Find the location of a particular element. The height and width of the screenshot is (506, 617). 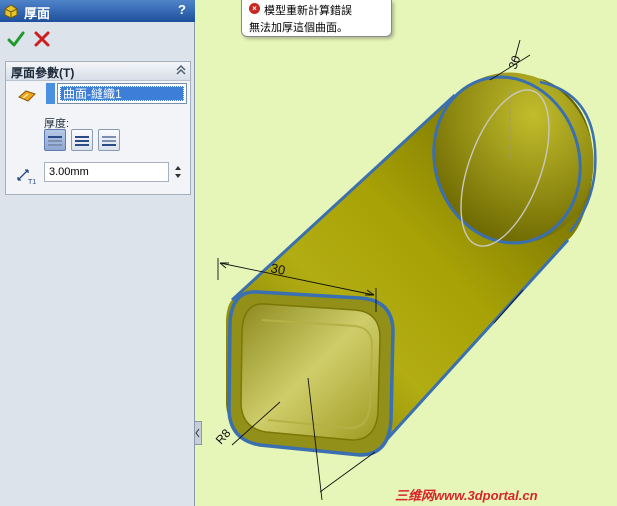

error-message: 無法加厚這個曲面。 is located at coordinates (298, 28).